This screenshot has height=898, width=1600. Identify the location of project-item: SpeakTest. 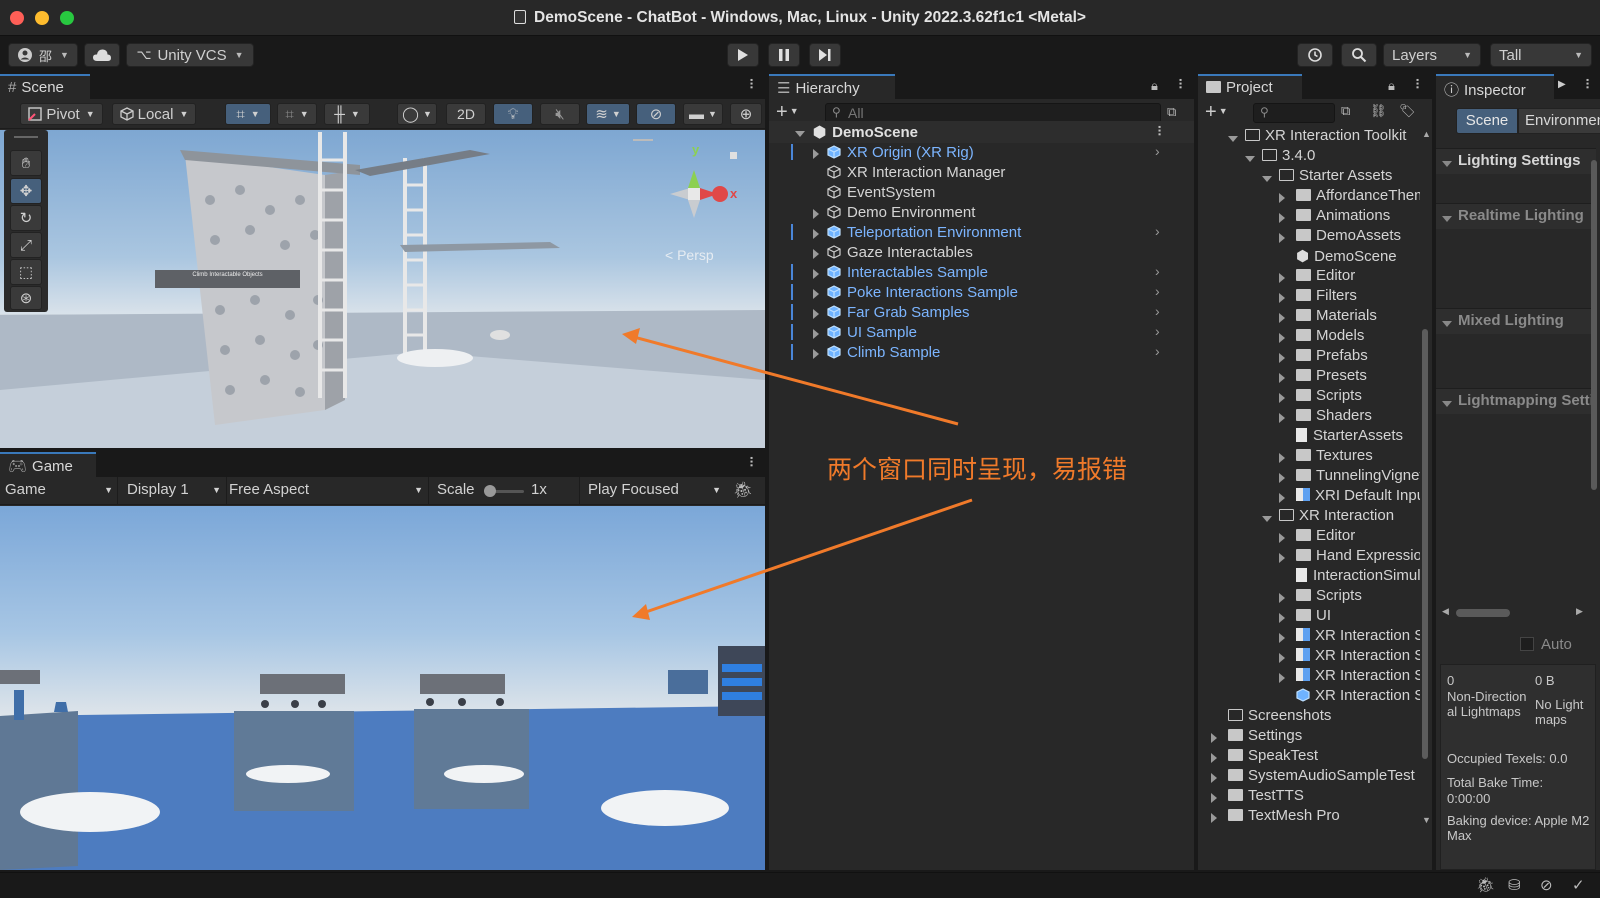
(1309, 756).